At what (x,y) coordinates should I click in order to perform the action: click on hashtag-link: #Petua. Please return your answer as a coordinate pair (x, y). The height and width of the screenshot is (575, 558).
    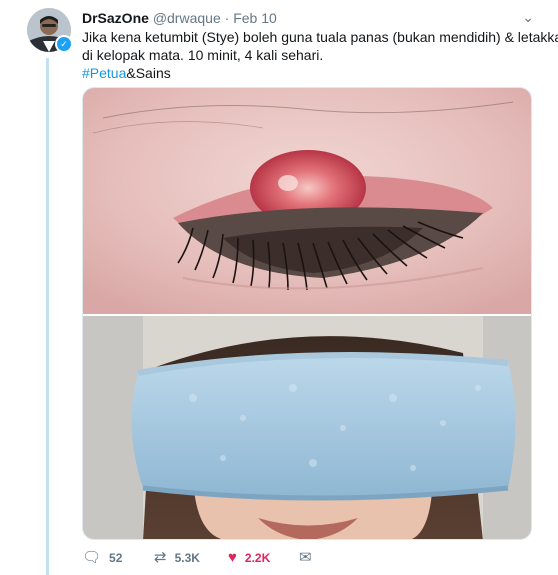
    Looking at the image, I should click on (104, 73).